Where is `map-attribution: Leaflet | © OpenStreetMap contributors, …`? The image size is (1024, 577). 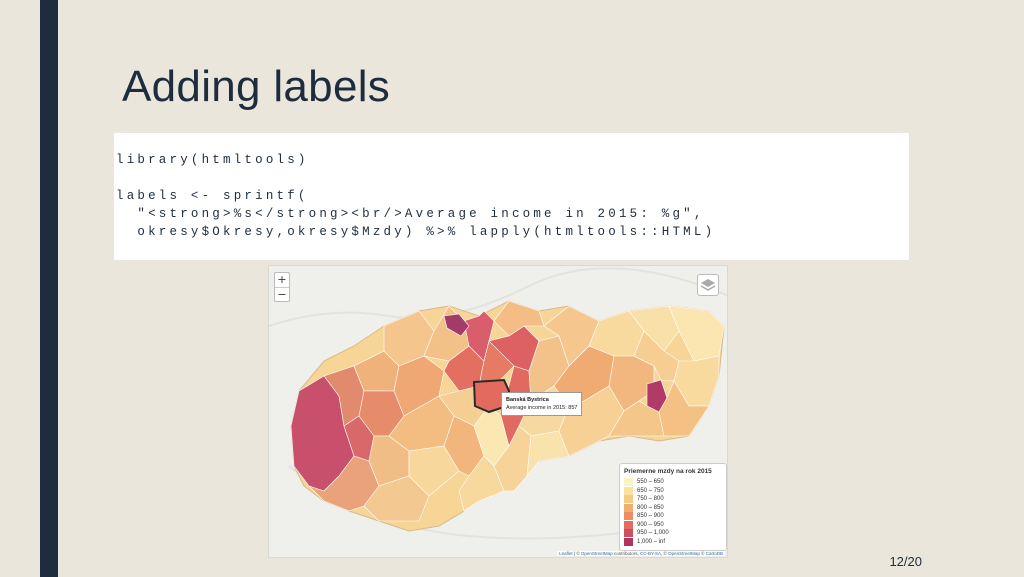 map-attribution: Leaflet | © OpenStreetMap contributors, … is located at coordinates (641, 553).